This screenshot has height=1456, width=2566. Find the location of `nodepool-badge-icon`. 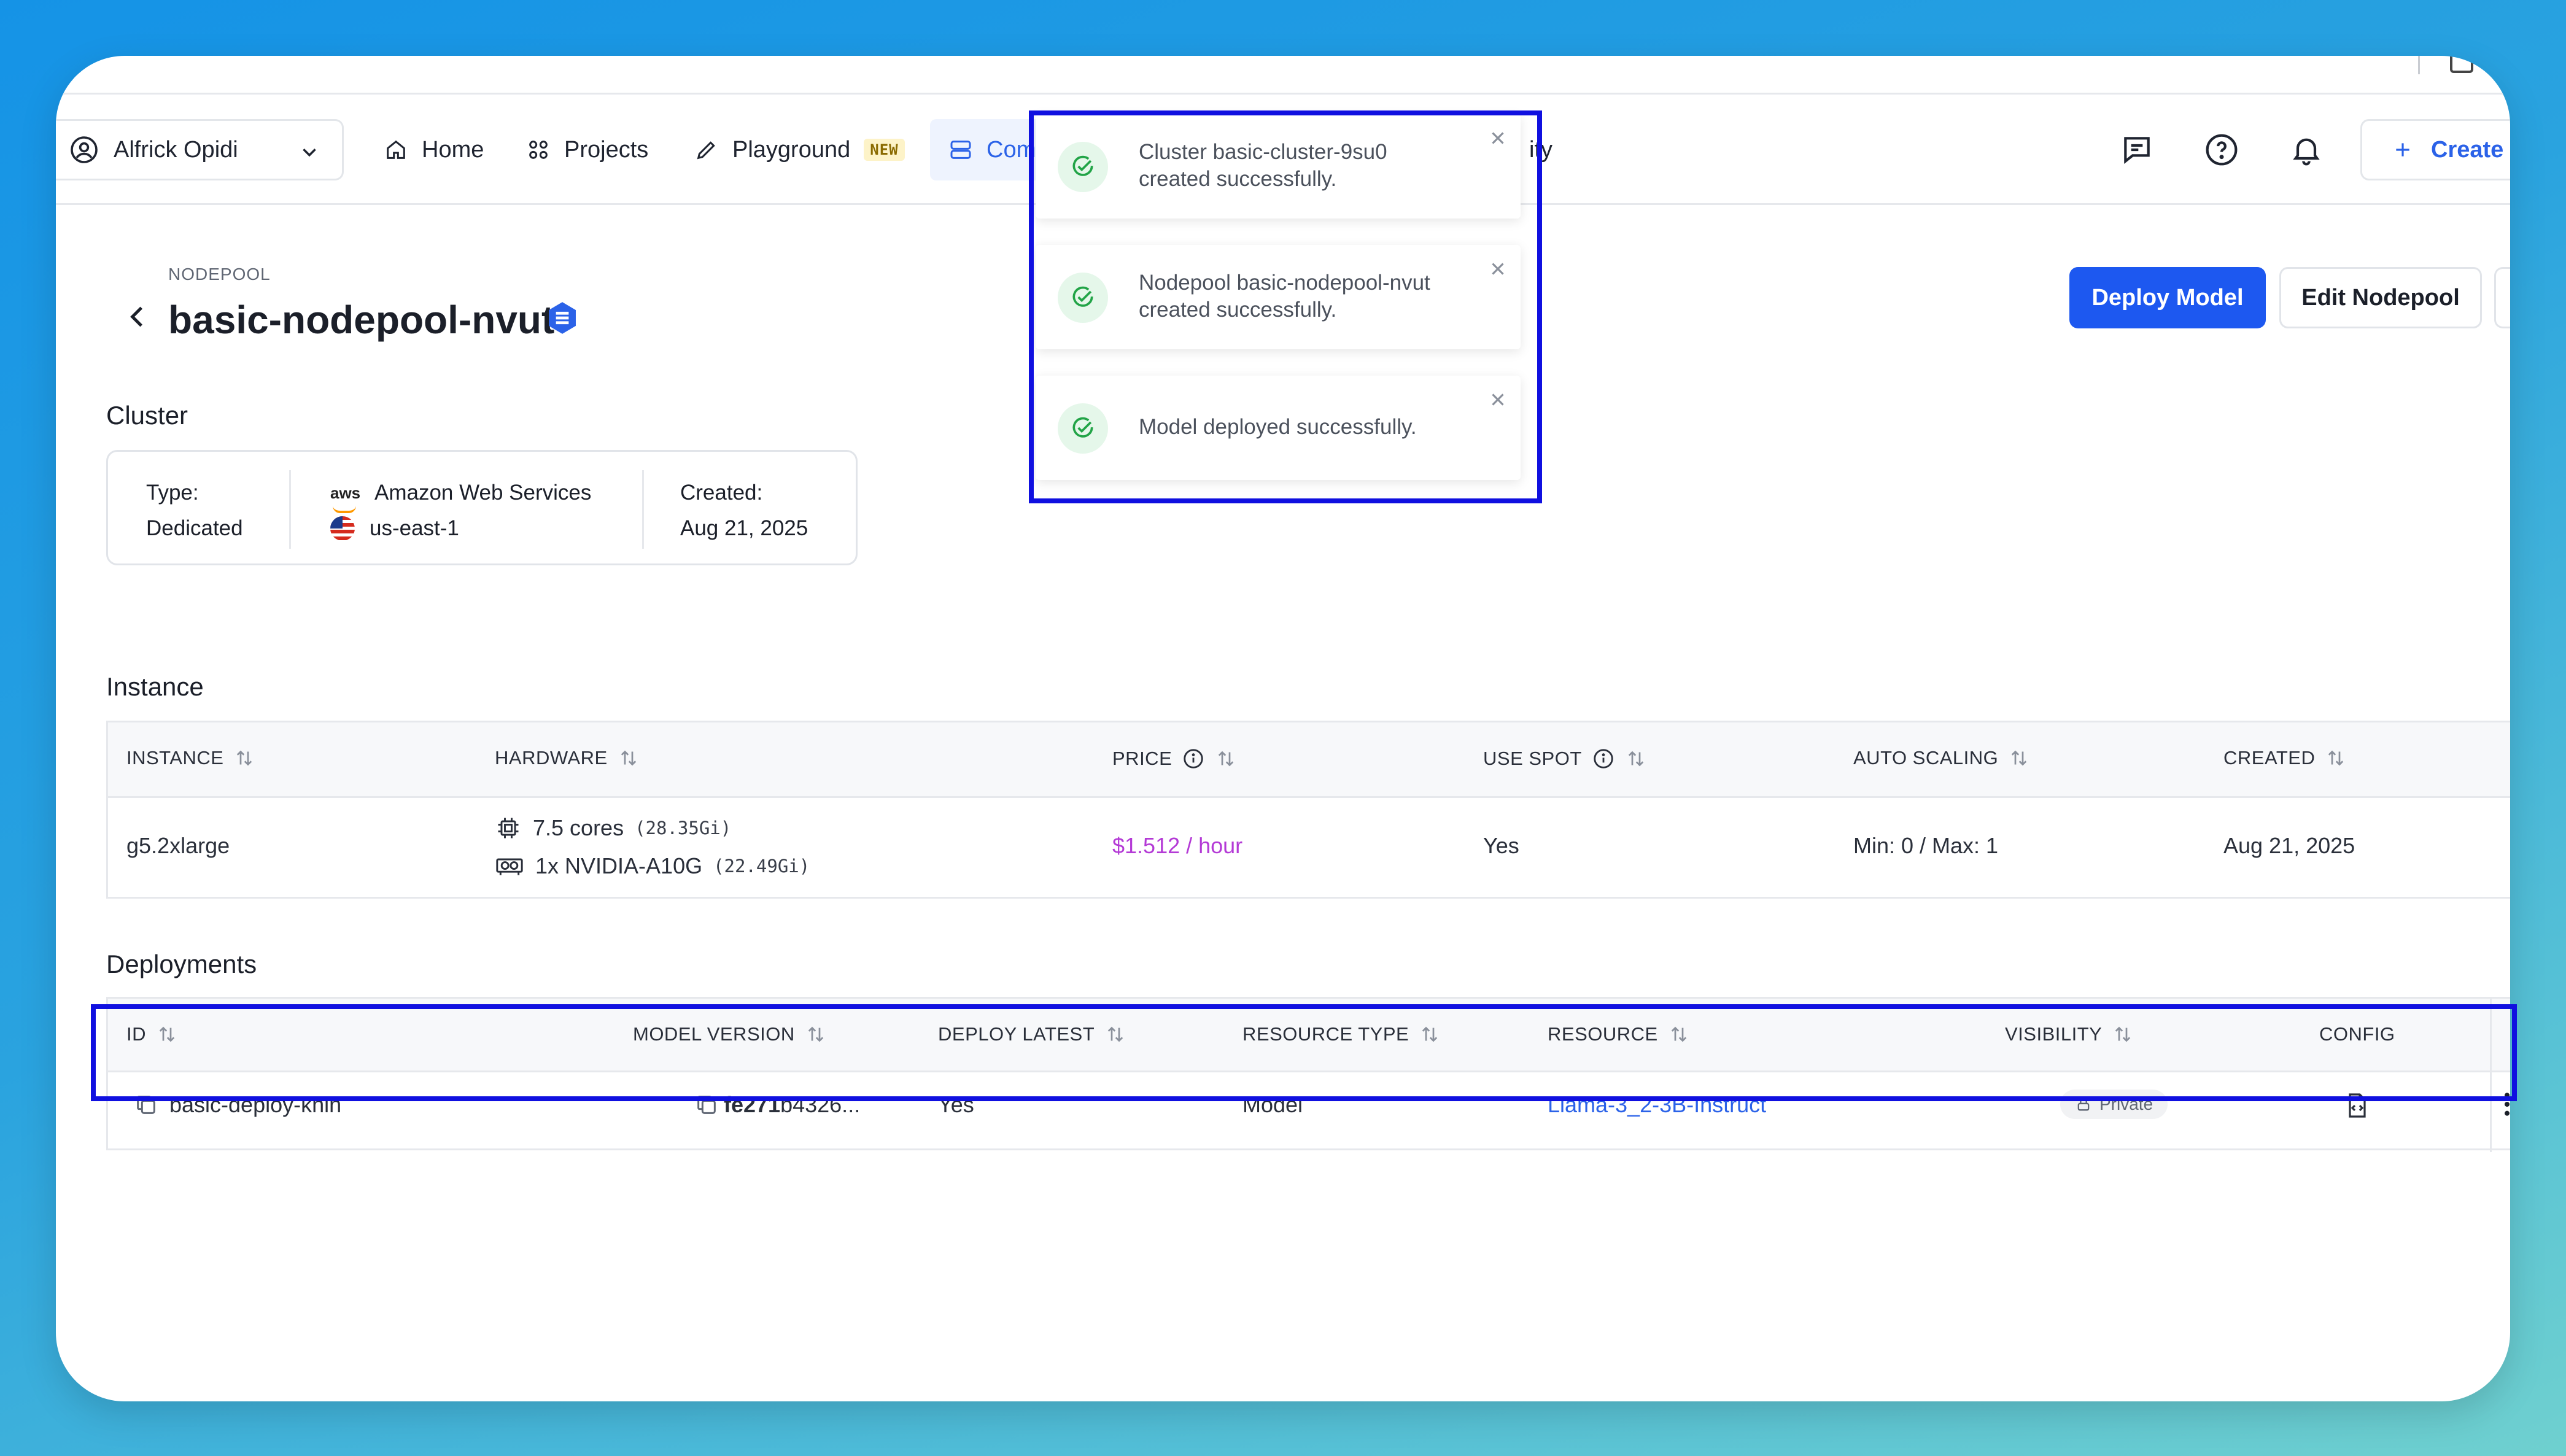

nodepool-badge-icon is located at coordinates (562, 318).